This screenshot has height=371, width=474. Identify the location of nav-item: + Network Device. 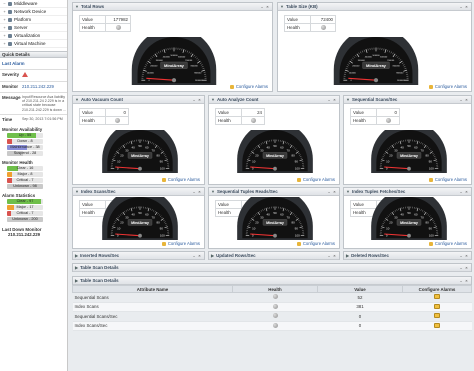
(33, 12).